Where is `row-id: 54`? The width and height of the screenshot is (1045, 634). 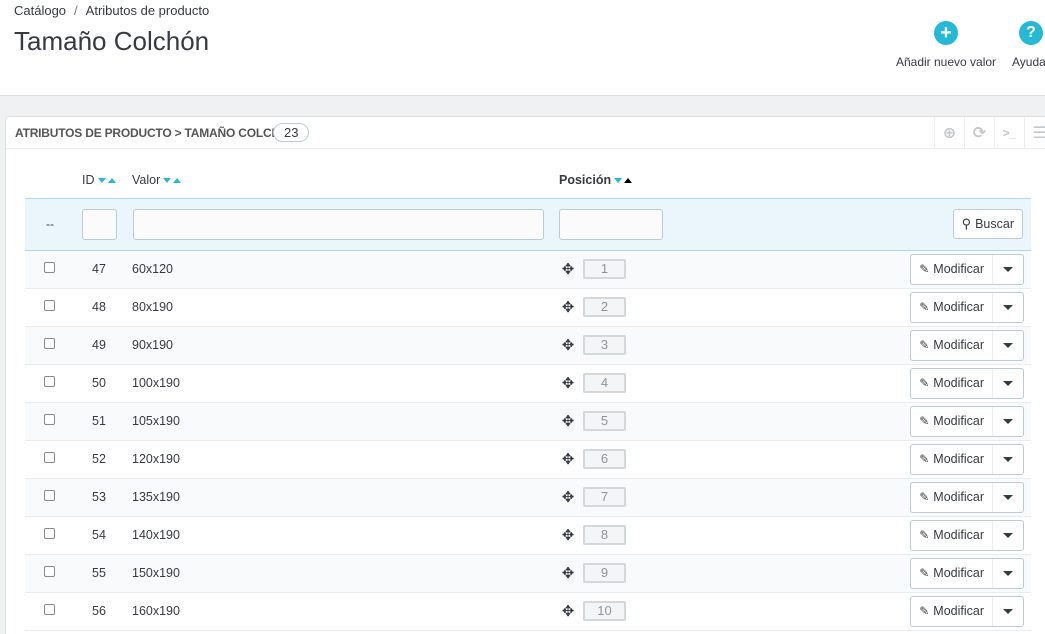 row-id: 54 is located at coordinates (107, 535).